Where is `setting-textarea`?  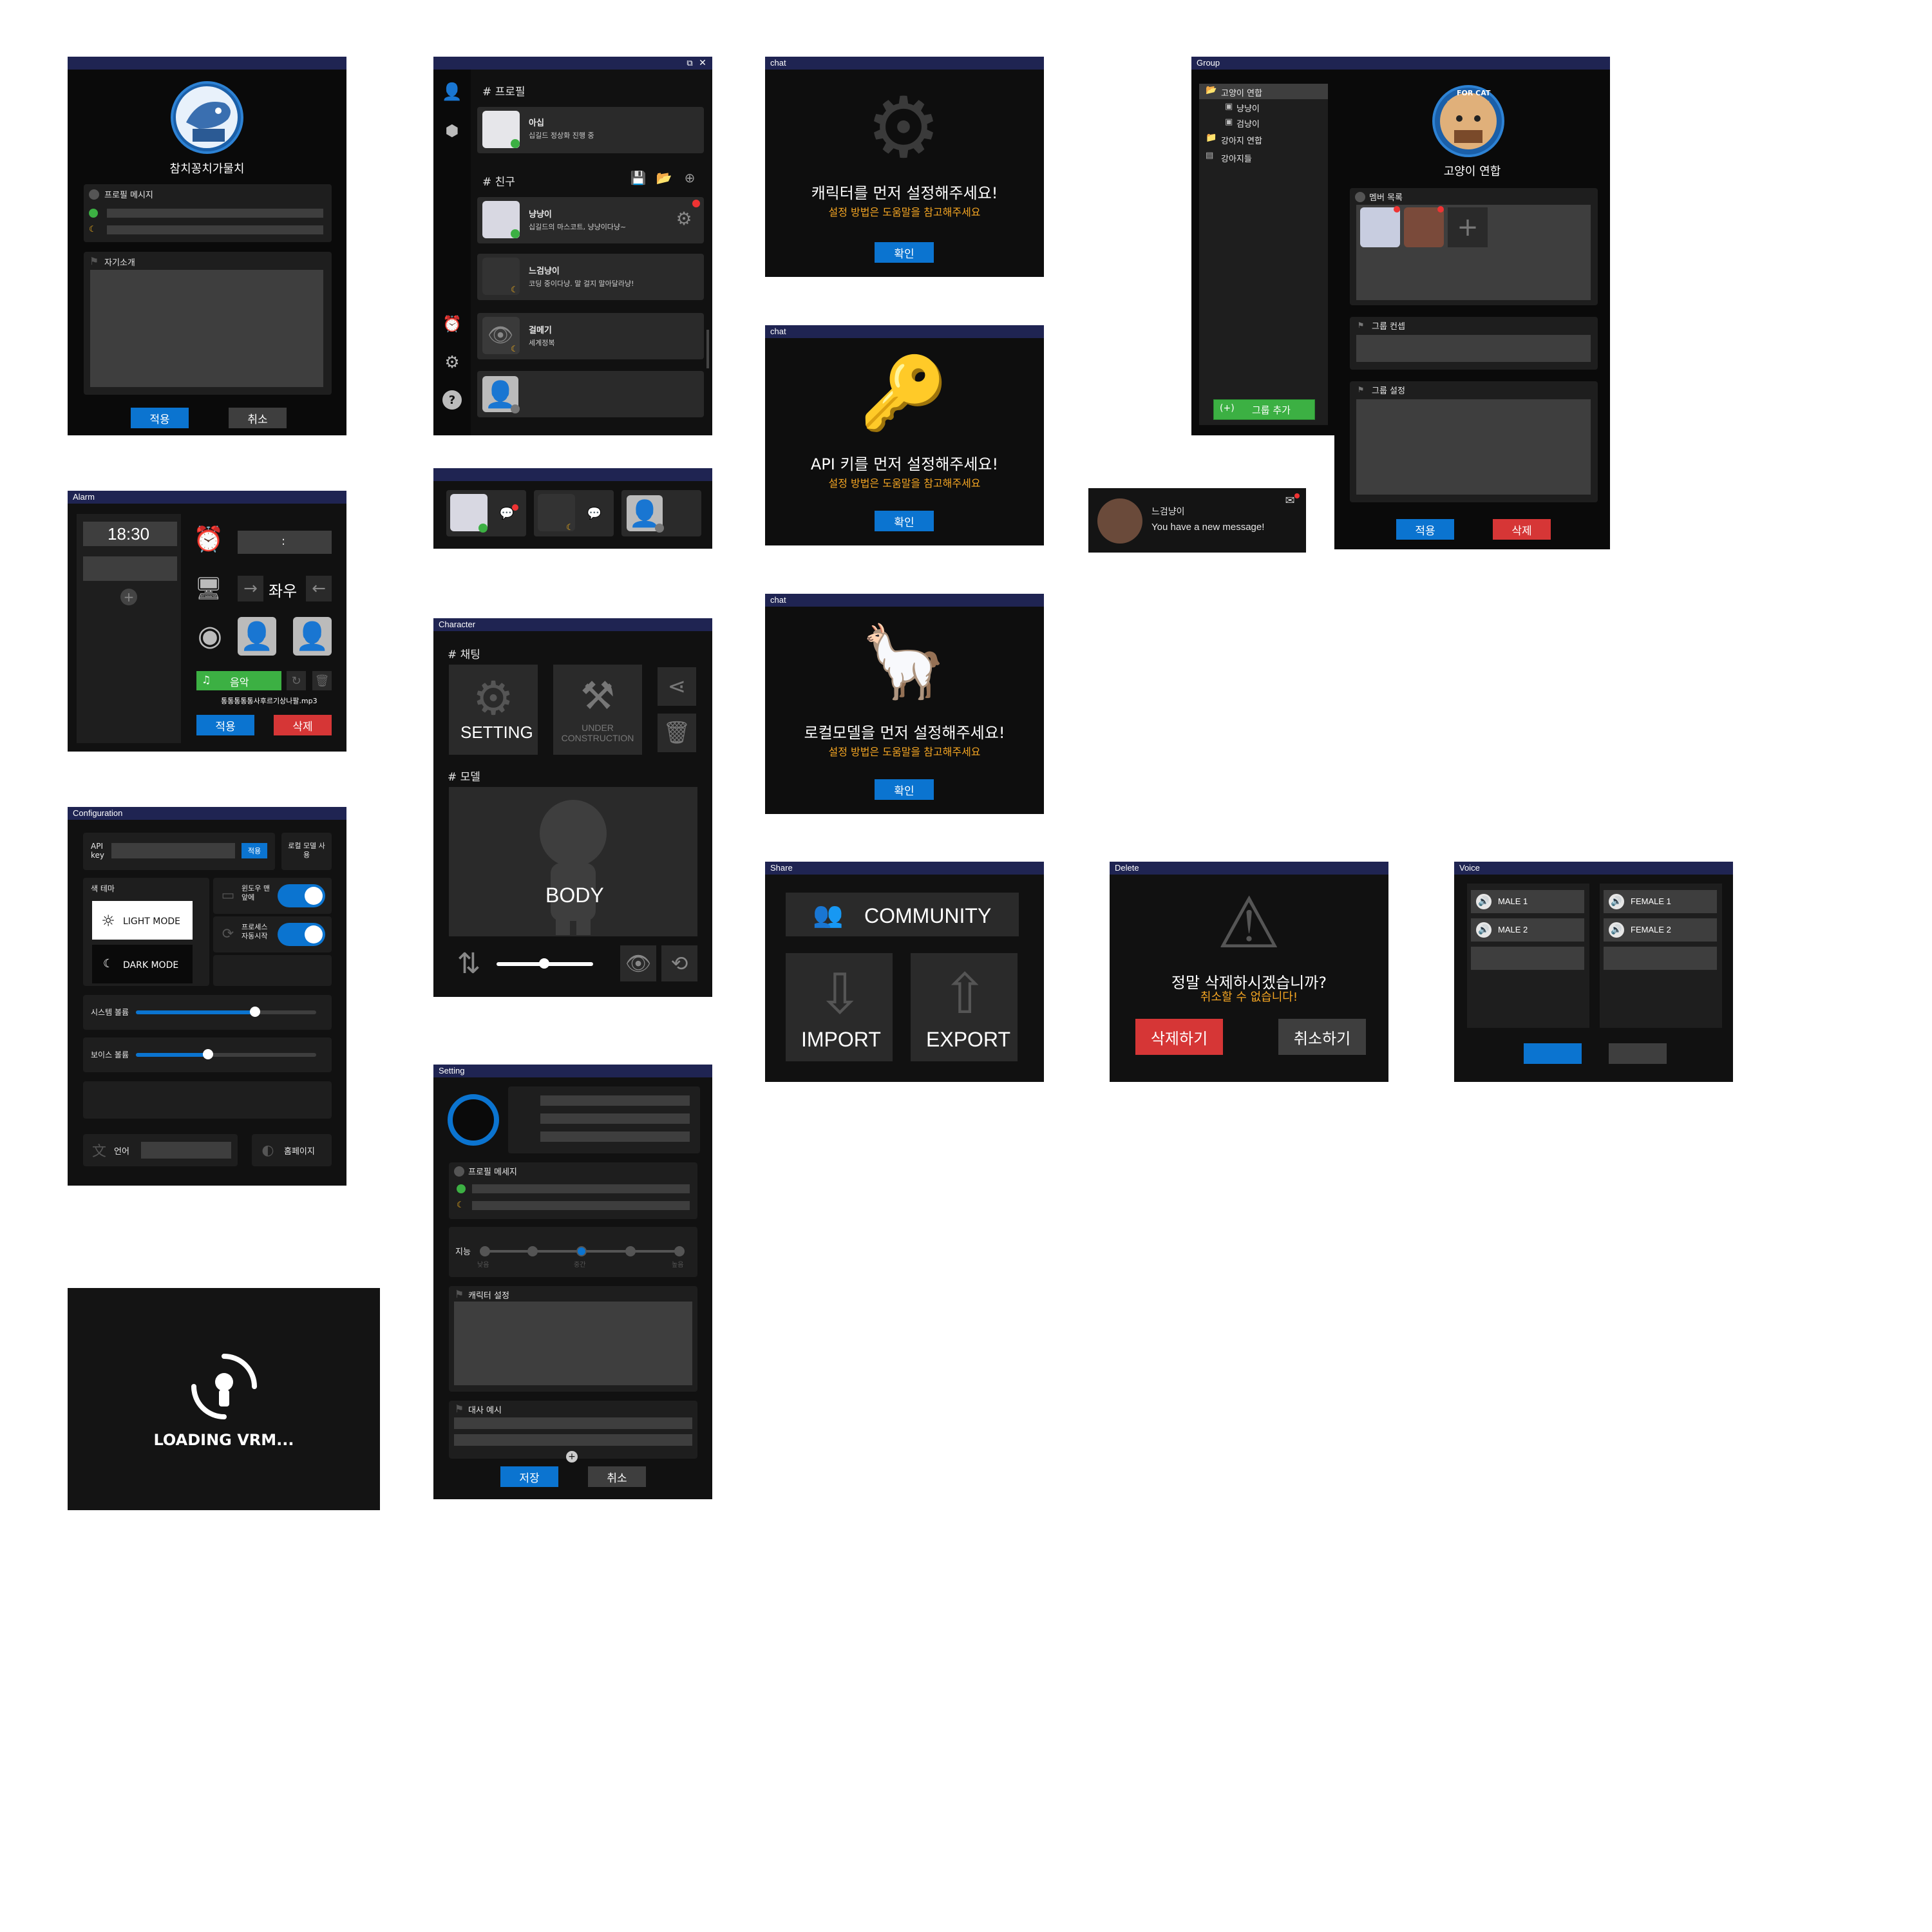
setting-textarea is located at coordinates (1473, 447).